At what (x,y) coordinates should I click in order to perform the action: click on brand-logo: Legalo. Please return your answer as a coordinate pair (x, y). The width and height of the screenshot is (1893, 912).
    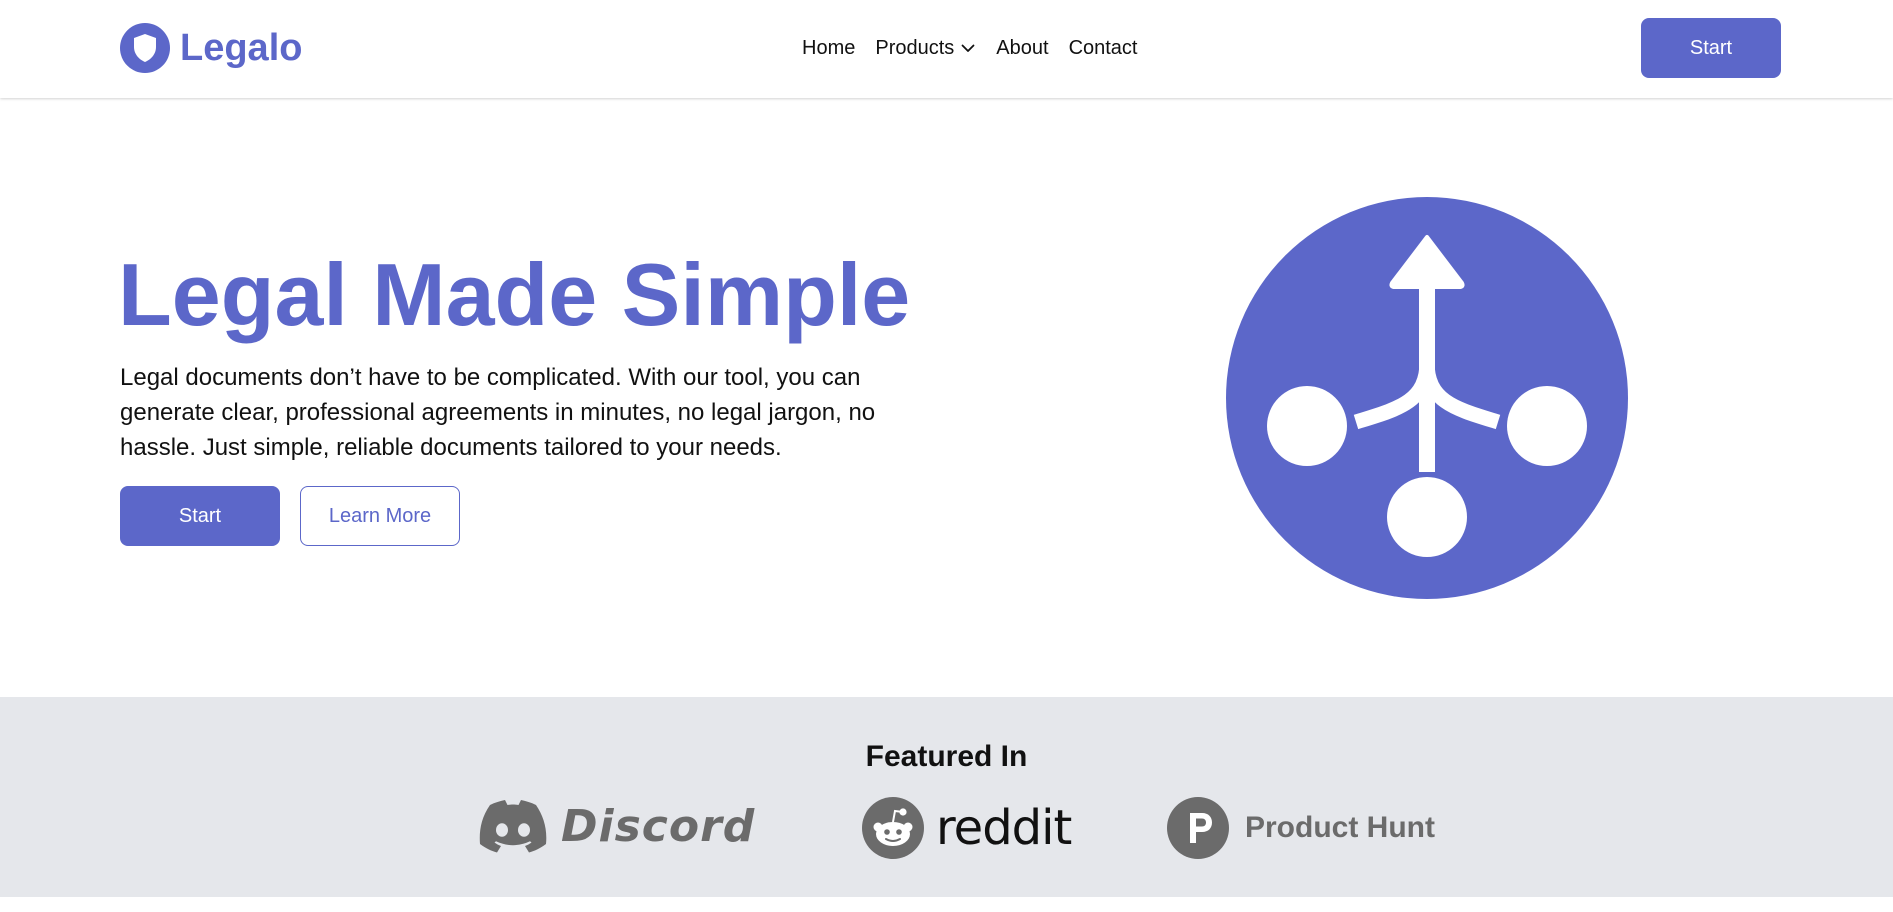
    Looking at the image, I should click on (211, 48).